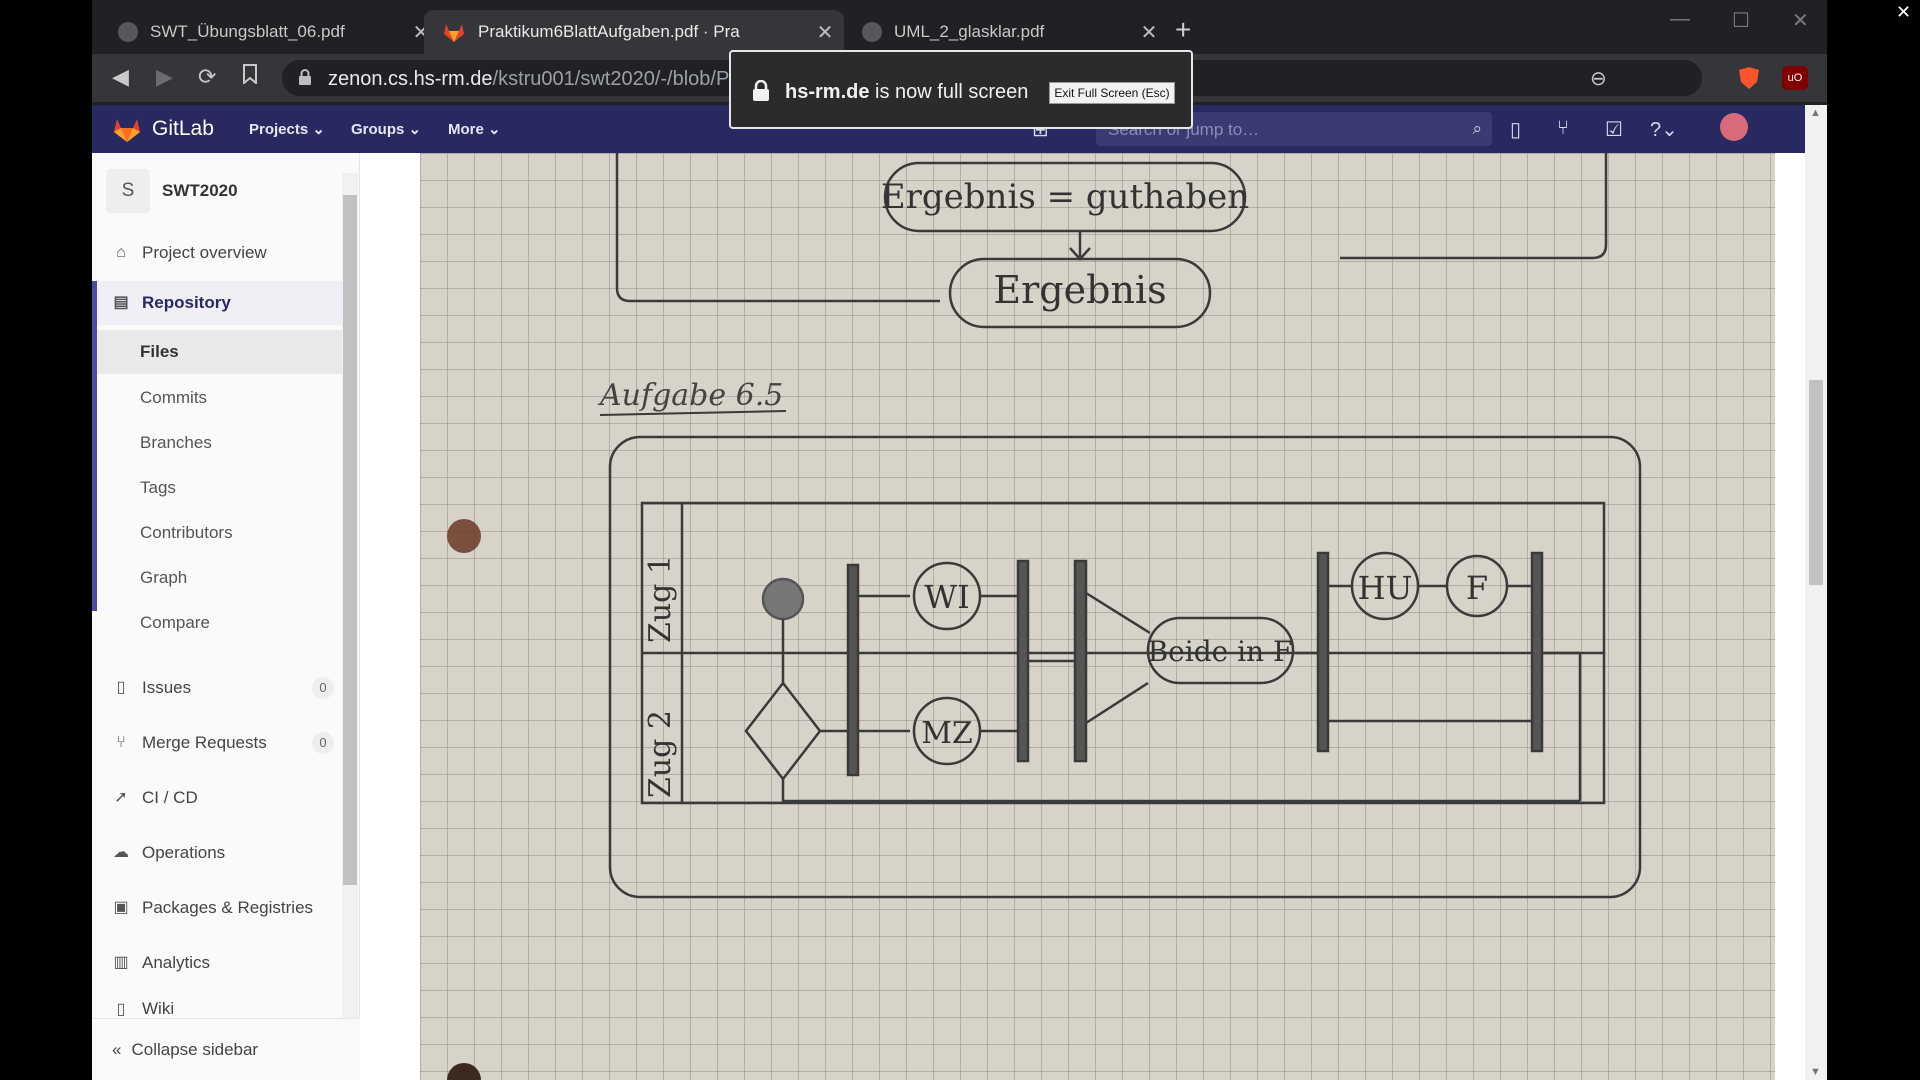  What do you see at coordinates (183, 129) in the screenshot?
I see `gitlab-brand: GitLab` at bounding box center [183, 129].